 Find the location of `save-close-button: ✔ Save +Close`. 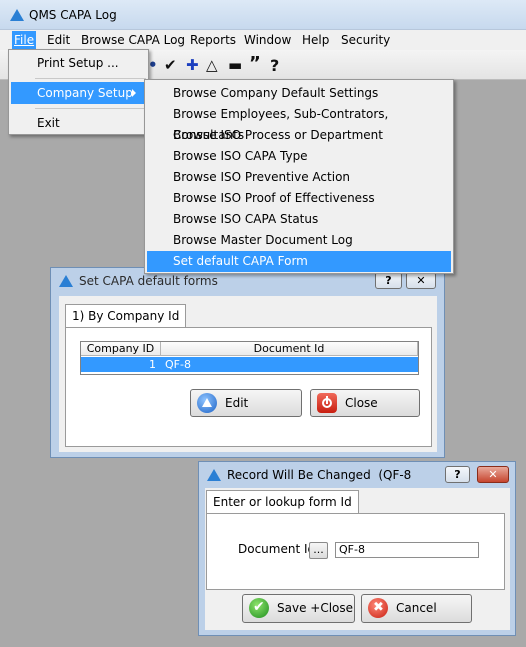

save-close-button: ✔ Save +Close is located at coordinates (298, 608).